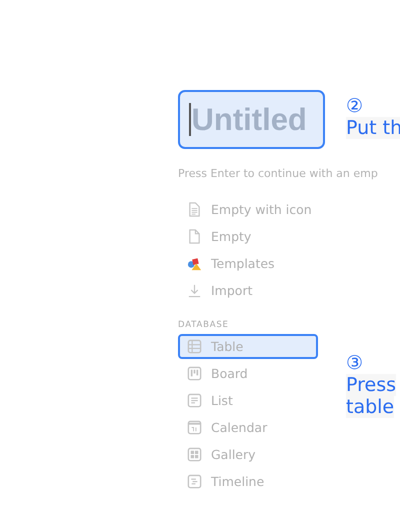 The height and width of the screenshot is (516, 400). Describe the element at coordinates (194, 454) in the screenshot. I see `gallery-icon` at that location.